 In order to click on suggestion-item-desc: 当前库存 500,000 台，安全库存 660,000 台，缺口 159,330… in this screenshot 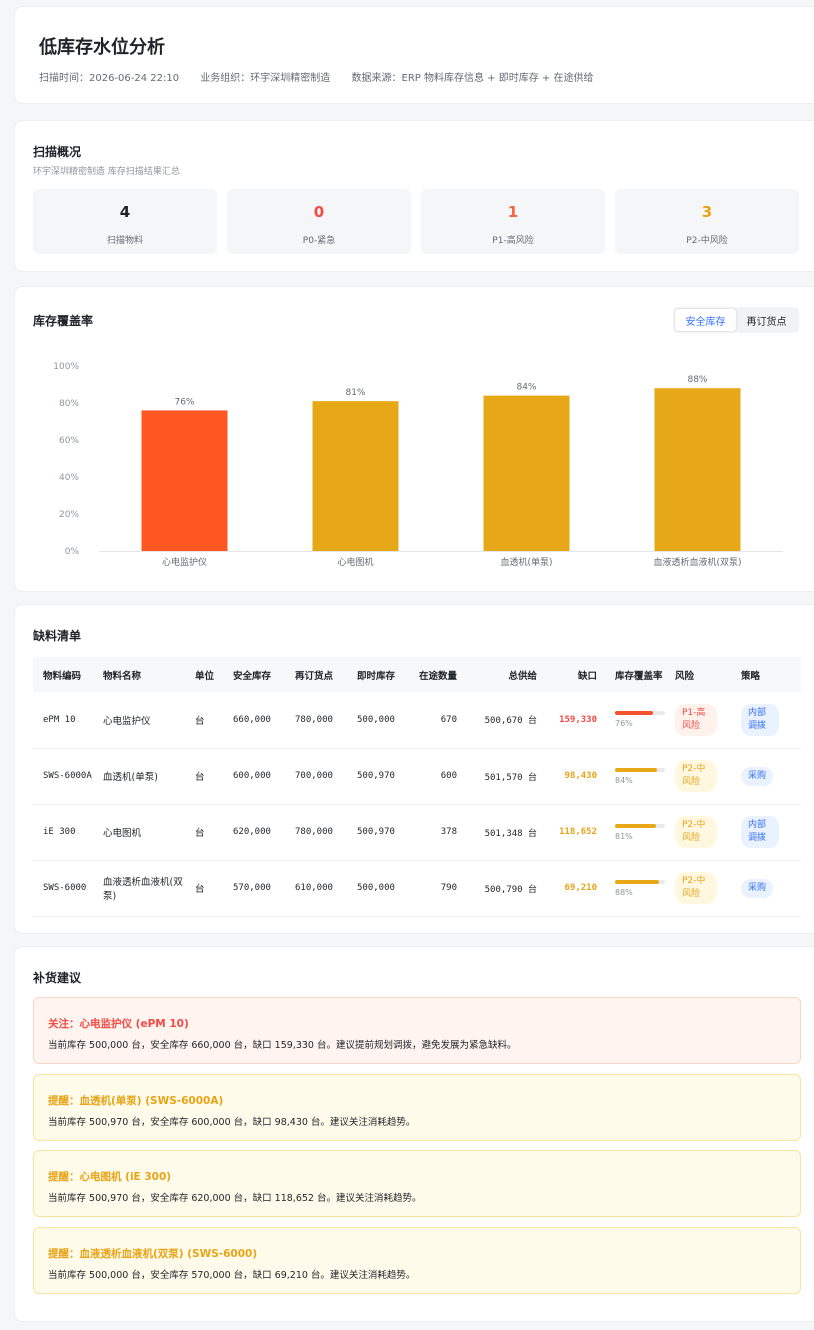, I will do `click(282, 1045)`.